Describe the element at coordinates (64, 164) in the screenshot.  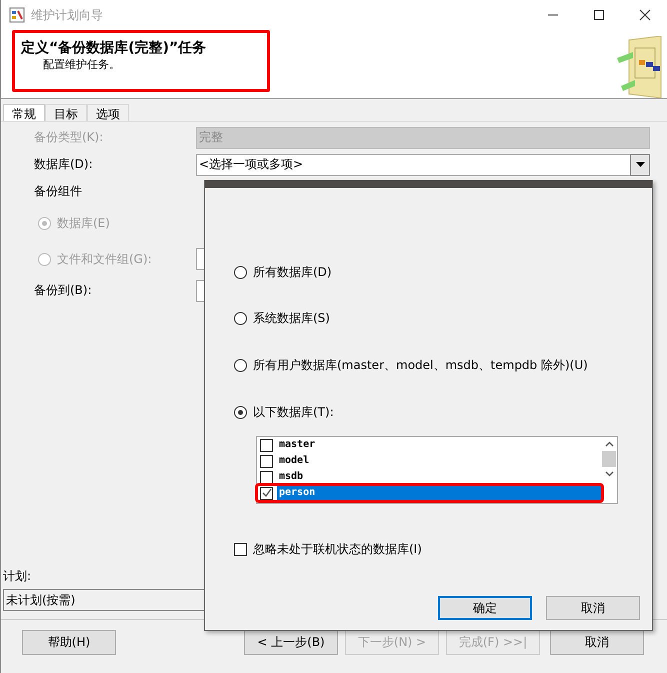
I see `field-label: 数据库(D):` at that location.